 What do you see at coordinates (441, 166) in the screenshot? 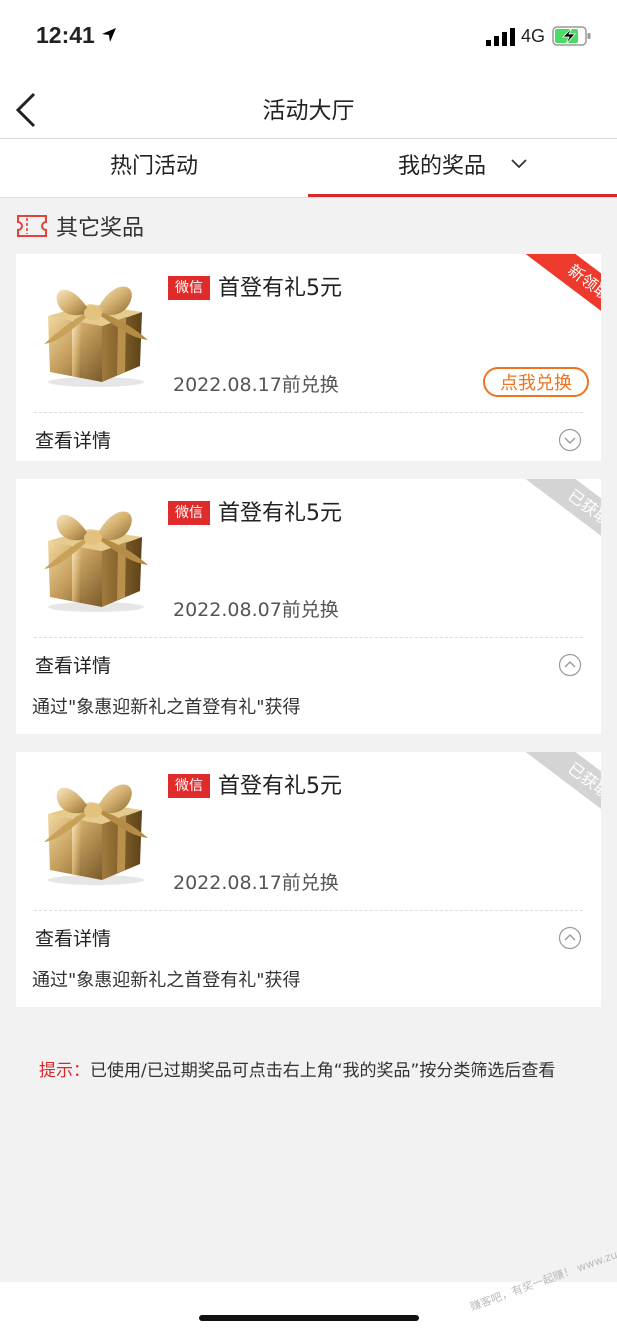
I see `tab-label: 我的奖品` at bounding box center [441, 166].